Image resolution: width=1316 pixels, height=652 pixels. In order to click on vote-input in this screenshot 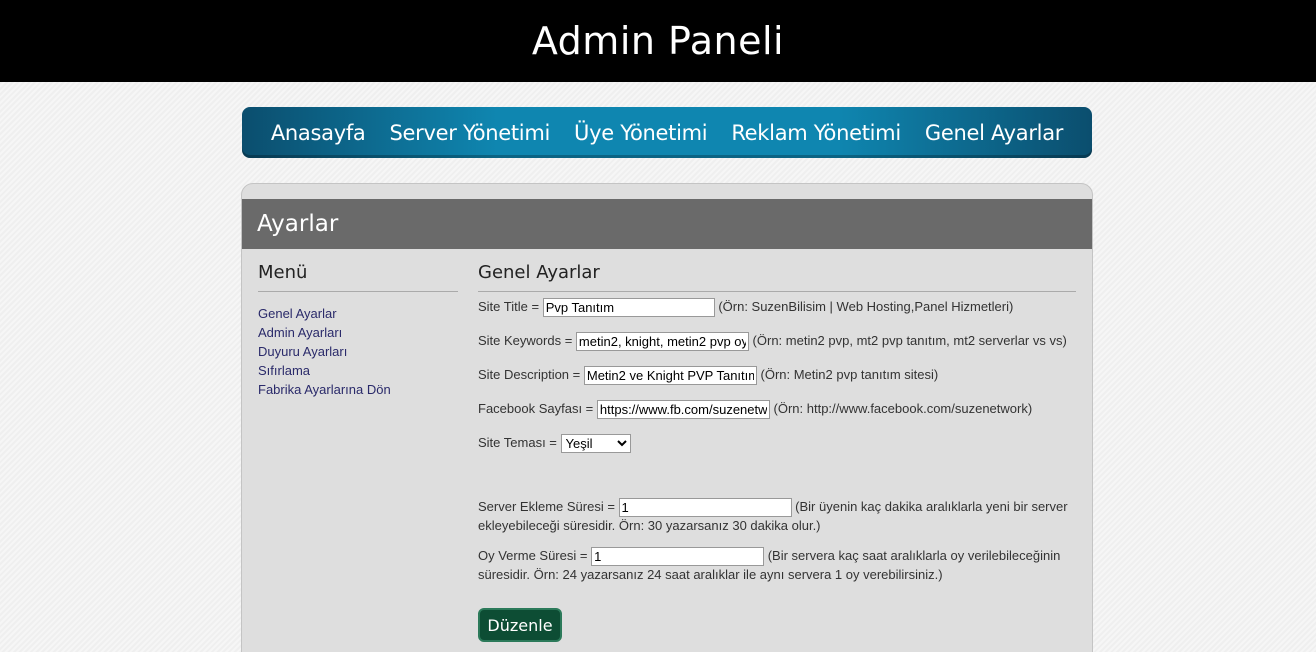, I will do `click(678, 557)`.